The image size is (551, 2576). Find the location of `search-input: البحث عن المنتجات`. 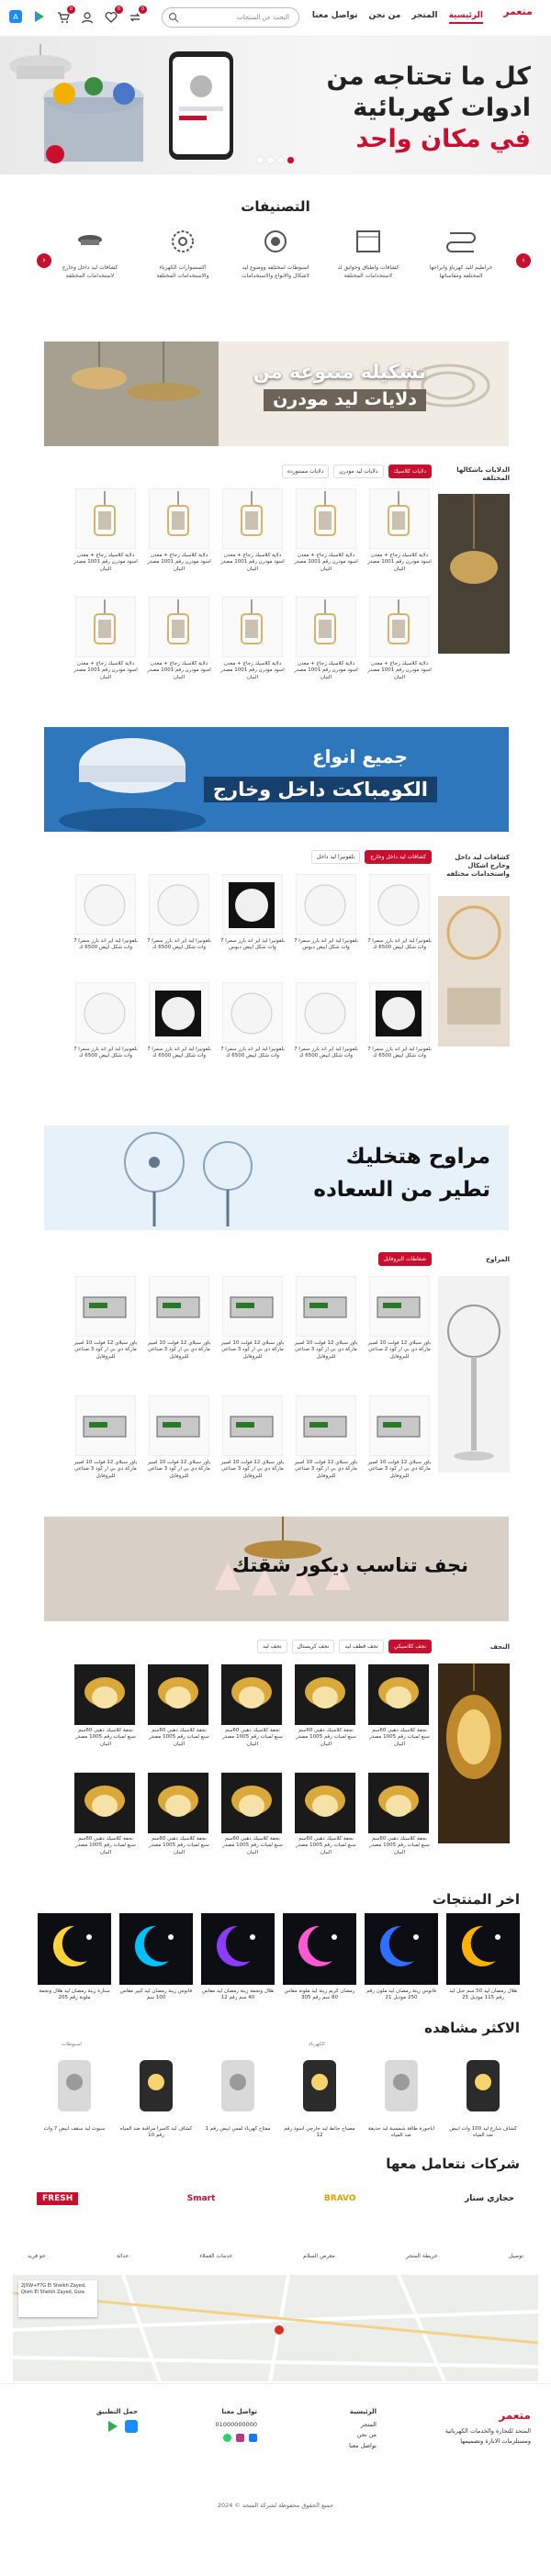

search-input: البحث عن المنتجات is located at coordinates (230, 17).